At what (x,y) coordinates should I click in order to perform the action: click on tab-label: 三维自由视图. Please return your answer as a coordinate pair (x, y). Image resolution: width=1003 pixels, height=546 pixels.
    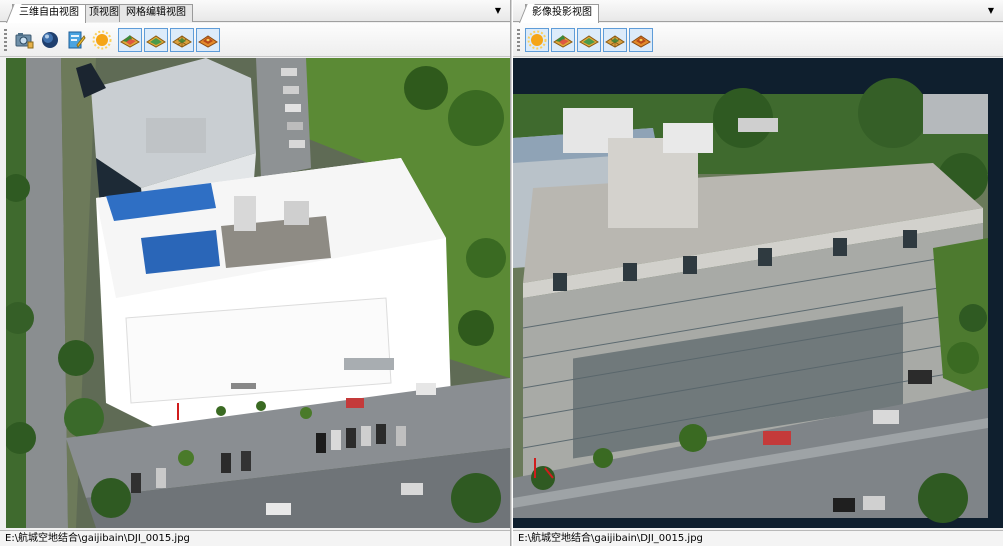
    Looking at the image, I should click on (49, 12).